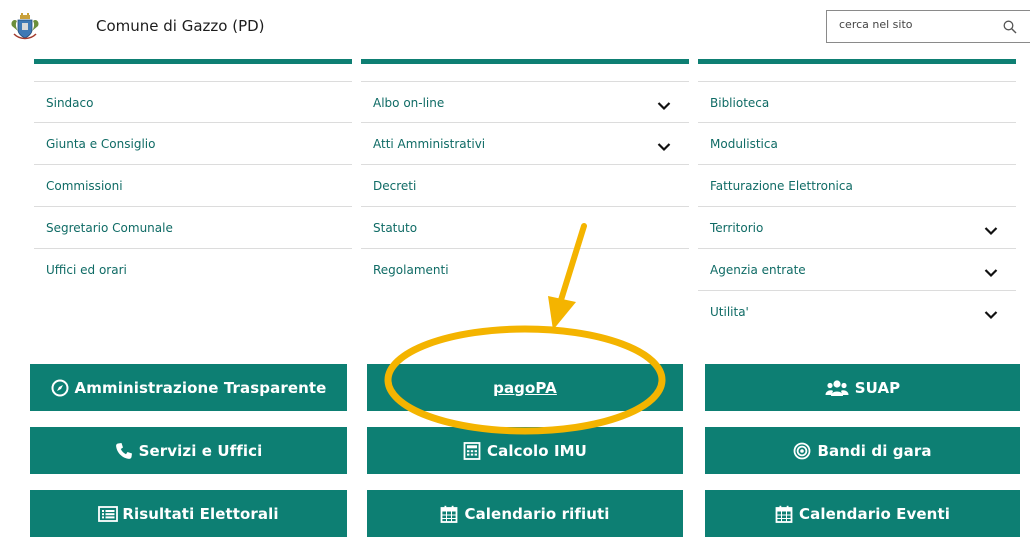  I want to click on button-label: Bandi di gara, so click(874, 450).